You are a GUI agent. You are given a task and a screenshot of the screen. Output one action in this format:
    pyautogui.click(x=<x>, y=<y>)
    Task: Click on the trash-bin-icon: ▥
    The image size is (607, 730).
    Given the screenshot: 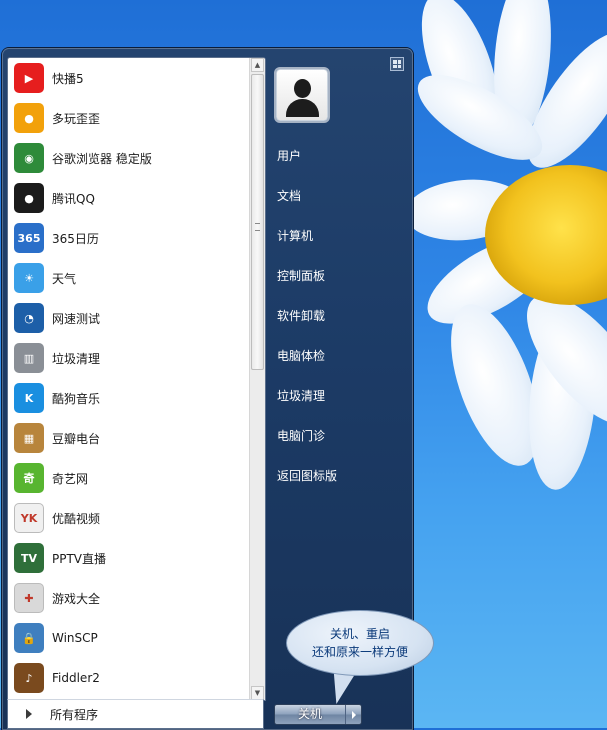 What is the action you would take?
    pyautogui.click(x=29, y=358)
    